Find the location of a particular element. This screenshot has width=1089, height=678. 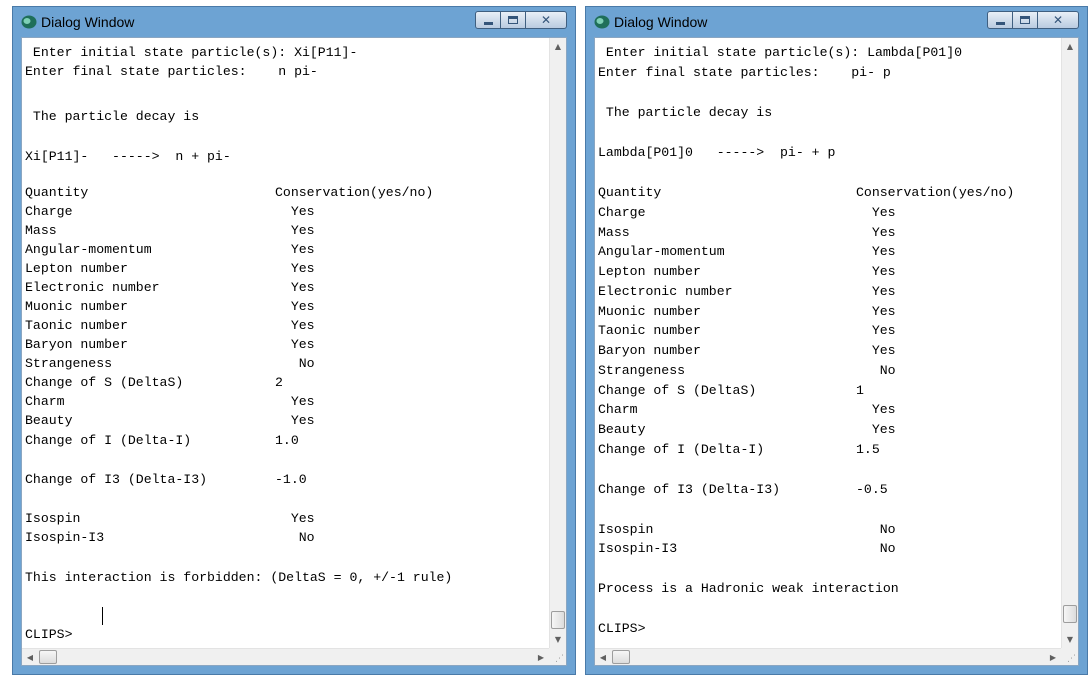

result-message: Process is a Hadronic weak interaction is located at coordinates (748, 588).